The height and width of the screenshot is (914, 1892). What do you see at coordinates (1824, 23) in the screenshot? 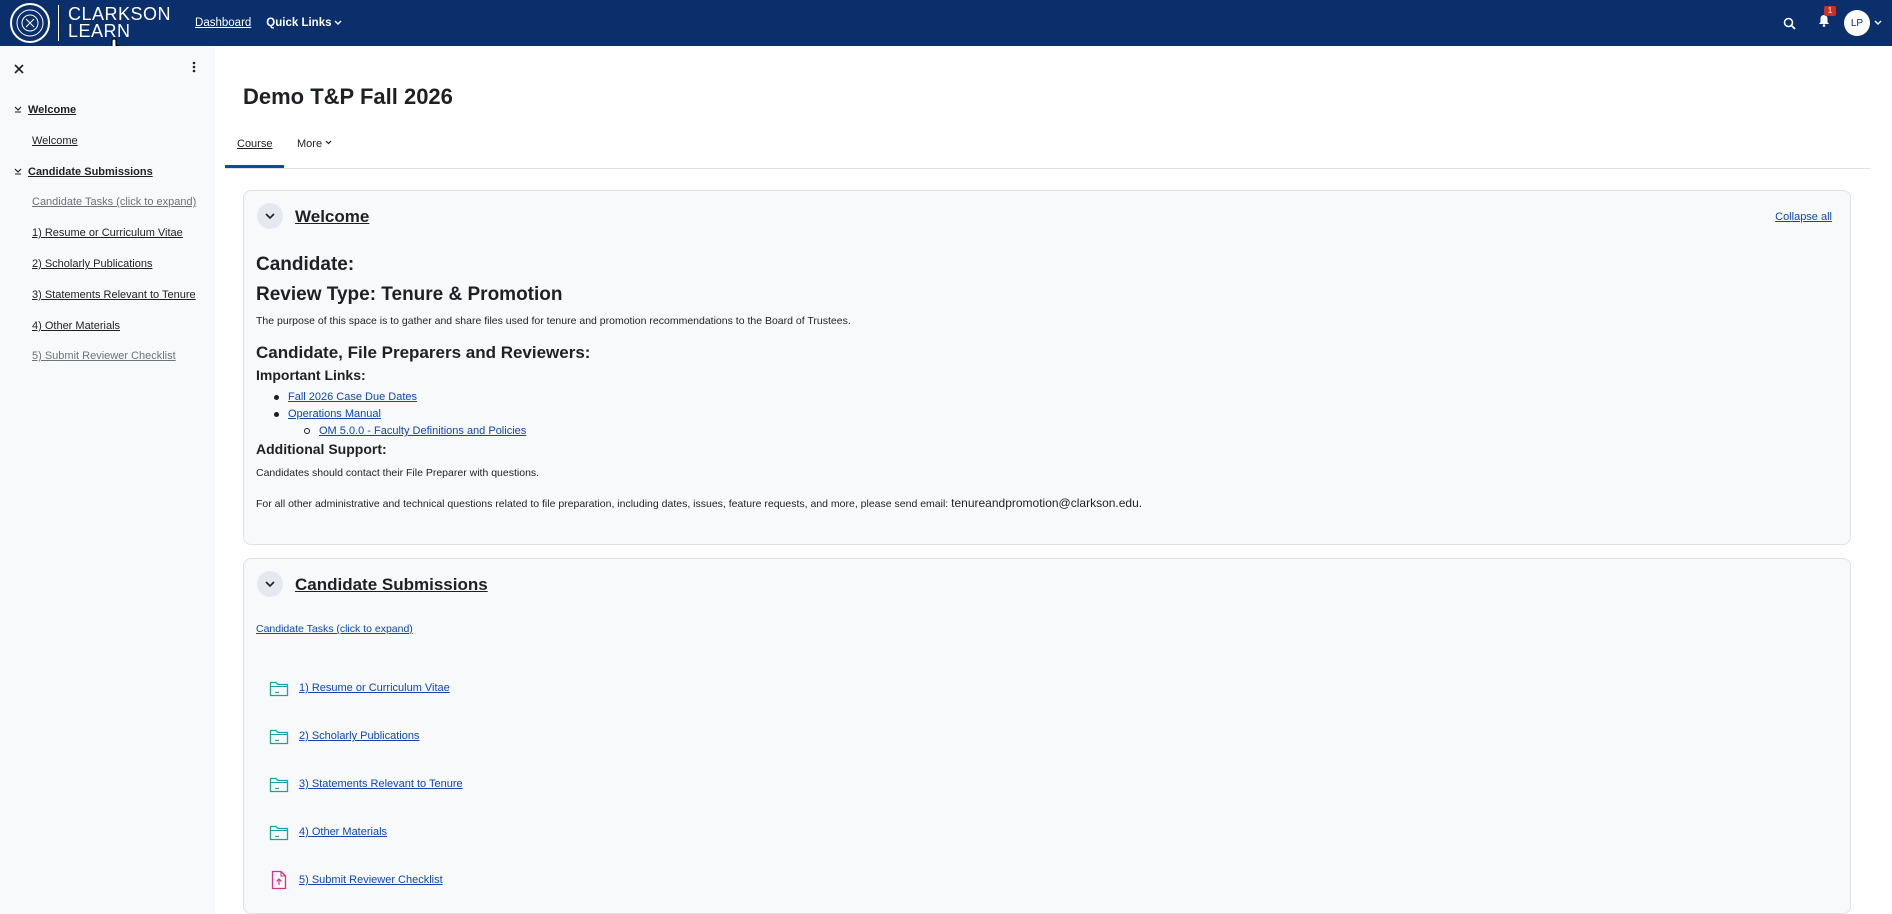
I see `bell-icon` at bounding box center [1824, 23].